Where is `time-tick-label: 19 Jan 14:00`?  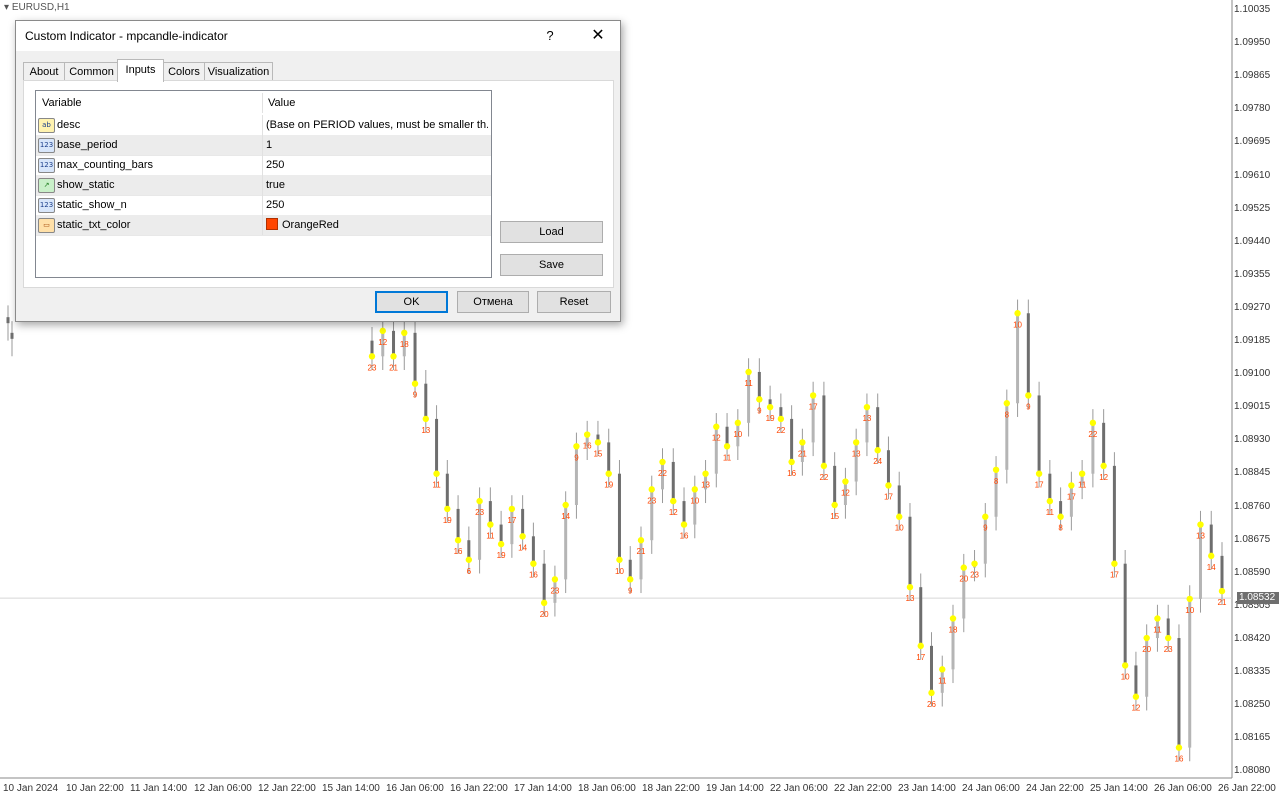 time-tick-label: 19 Jan 14:00 is located at coordinates (735, 788).